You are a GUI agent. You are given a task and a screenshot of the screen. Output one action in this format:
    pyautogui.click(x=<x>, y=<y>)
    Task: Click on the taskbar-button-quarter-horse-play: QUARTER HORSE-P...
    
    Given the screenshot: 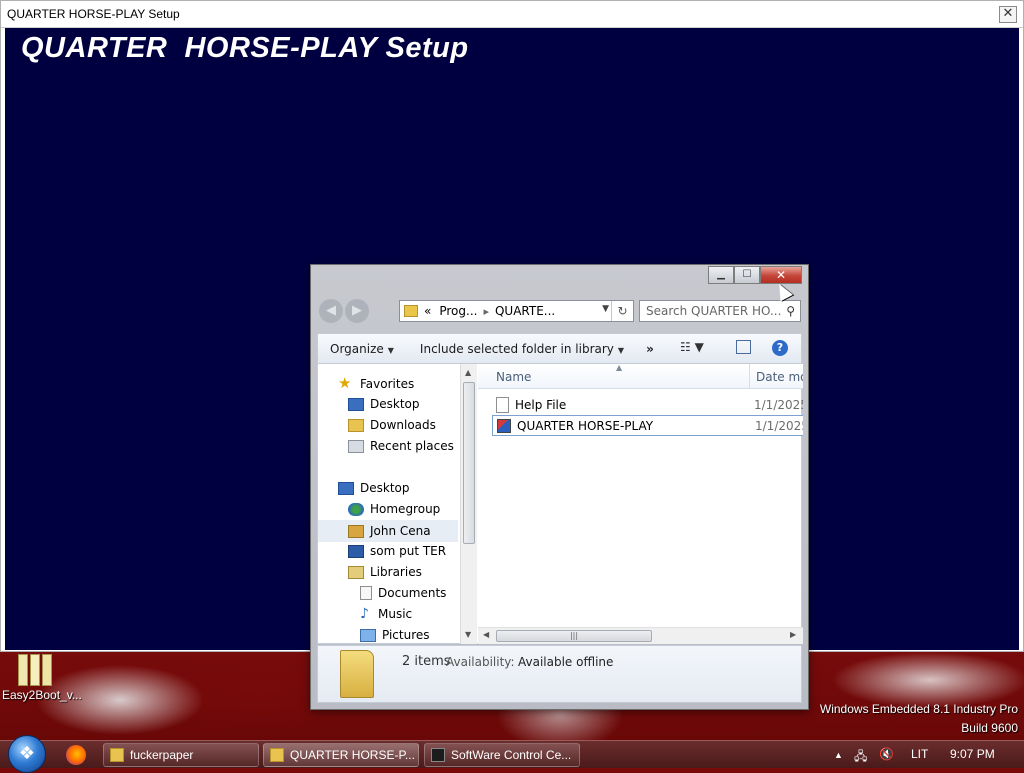 What is the action you would take?
    pyautogui.click(x=341, y=755)
    